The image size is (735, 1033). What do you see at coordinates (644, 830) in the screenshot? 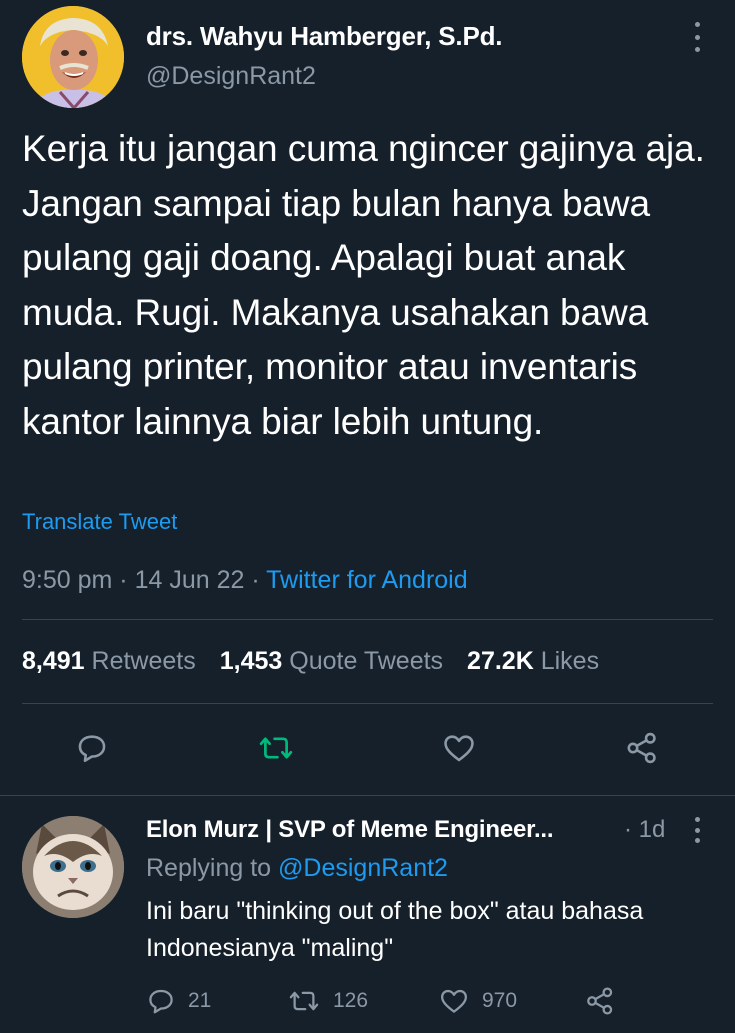
I see `reply-time: · 1d` at bounding box center [644, 830].